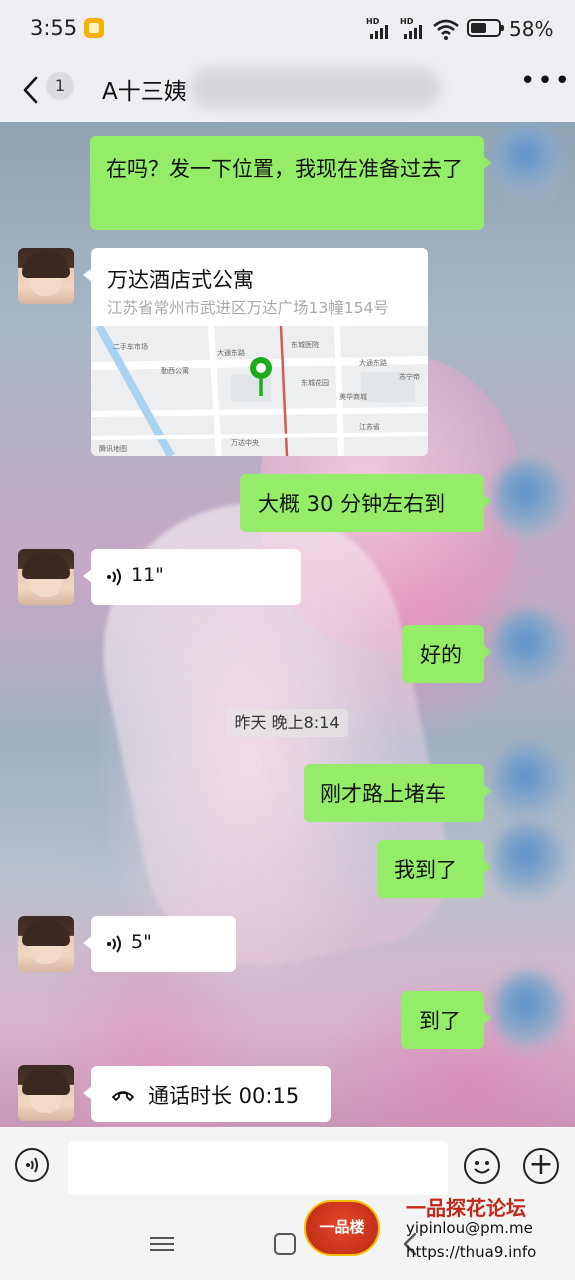  What do you see at coordinates (285, 1244) in the screenshot?
I see `home-icon` at bounding box center [285, 1244].